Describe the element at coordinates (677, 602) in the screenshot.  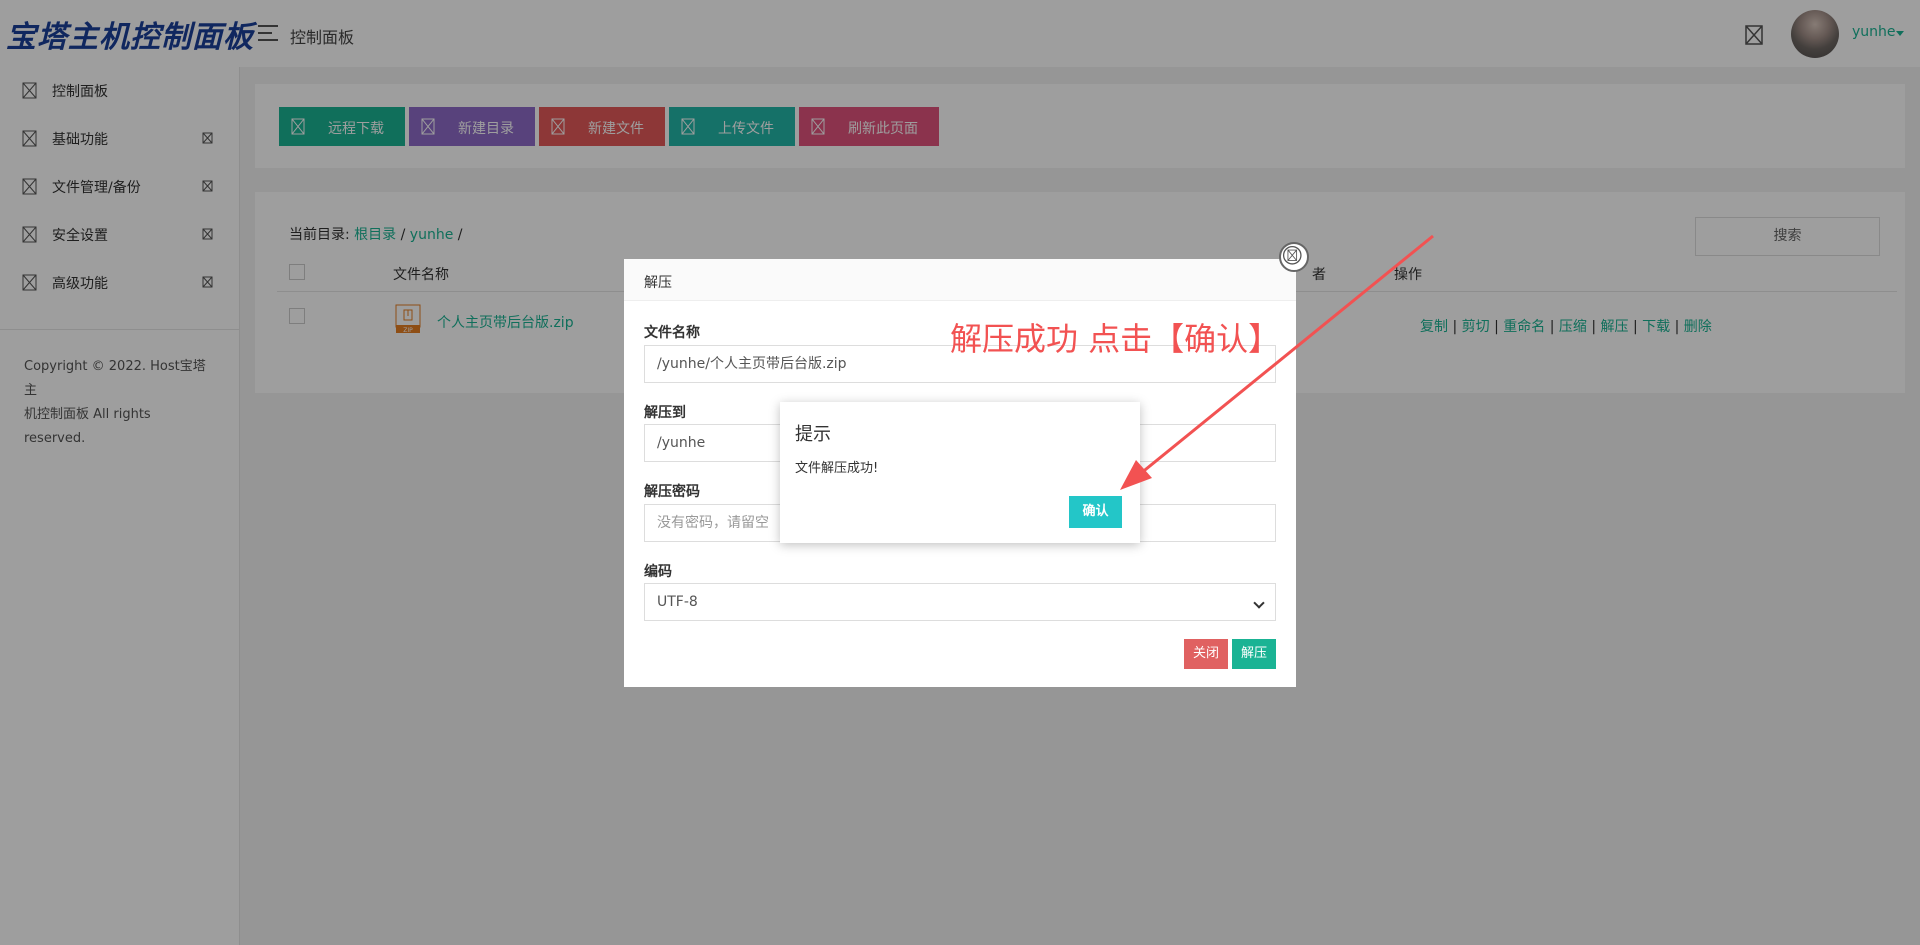
I see `encoding-selected-value: UTF-8` at that location.